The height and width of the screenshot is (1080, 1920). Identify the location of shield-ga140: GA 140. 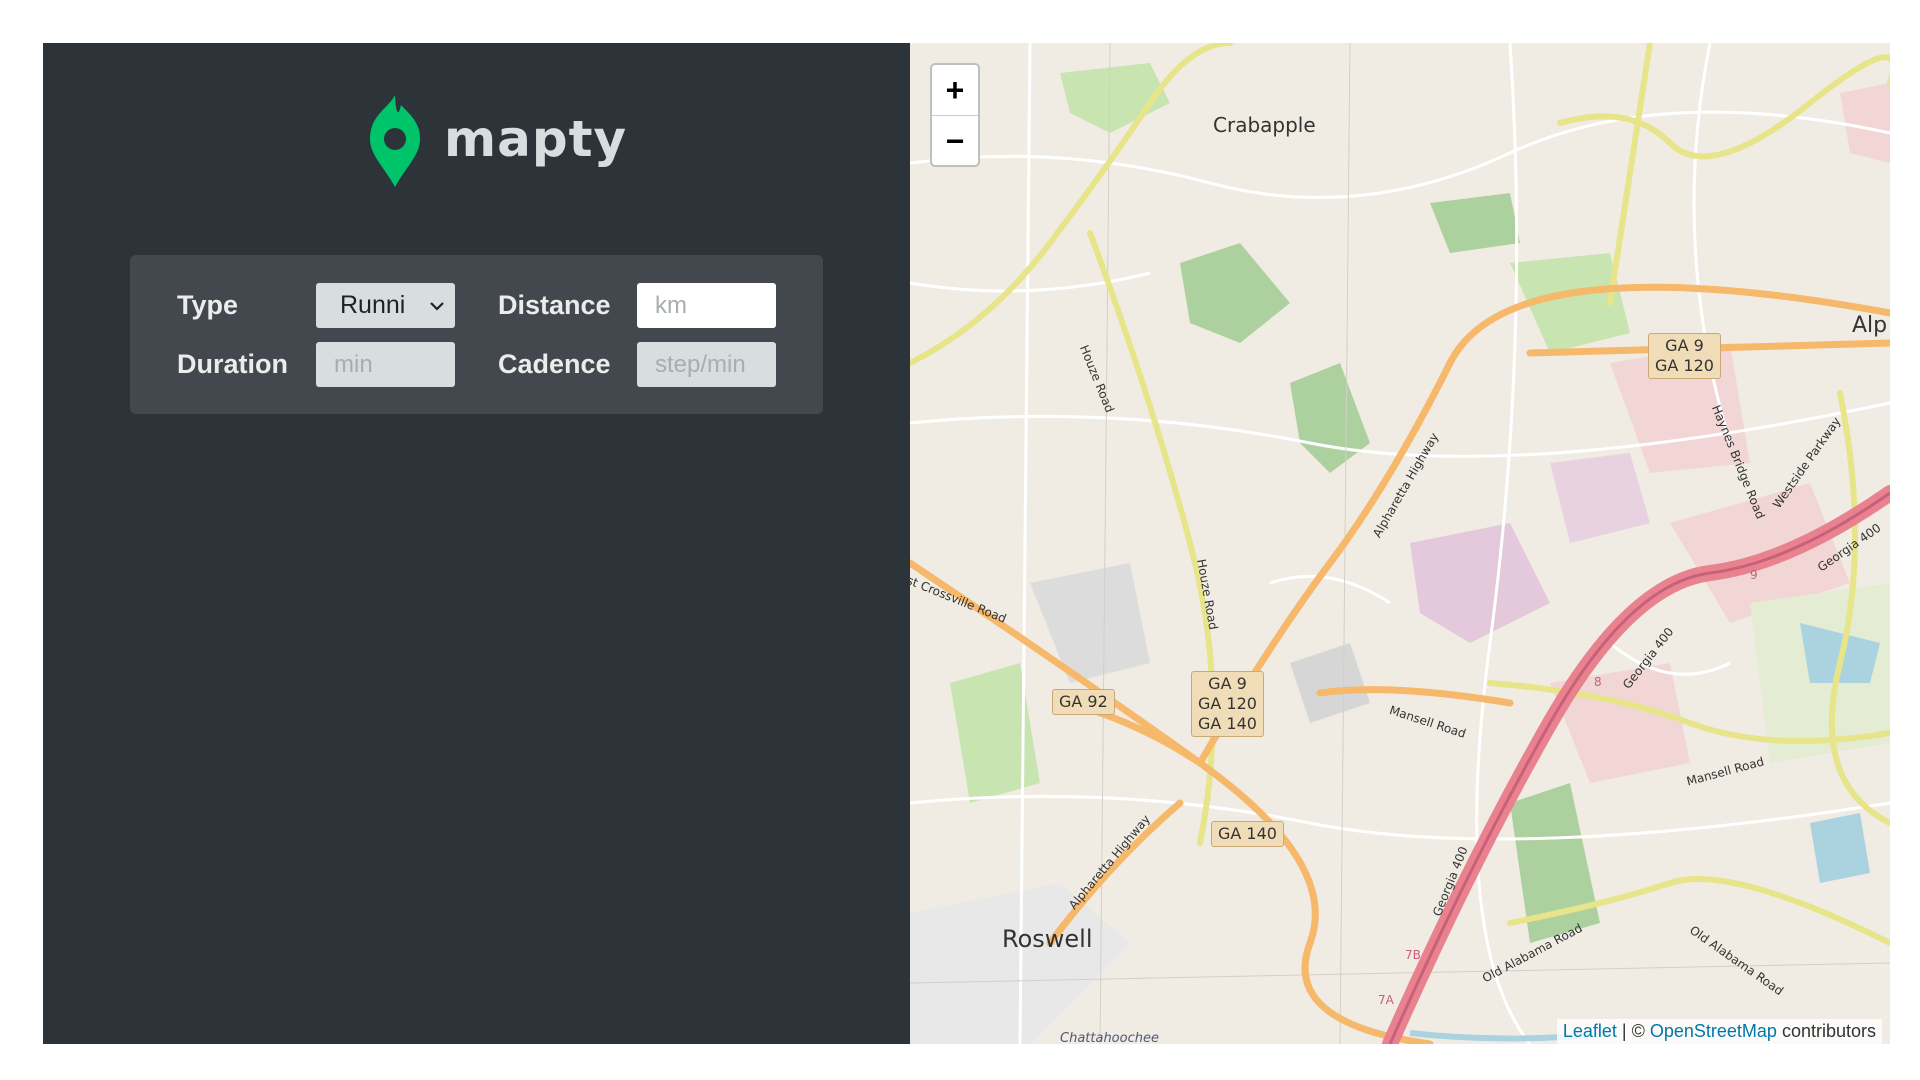
(1247, 834).